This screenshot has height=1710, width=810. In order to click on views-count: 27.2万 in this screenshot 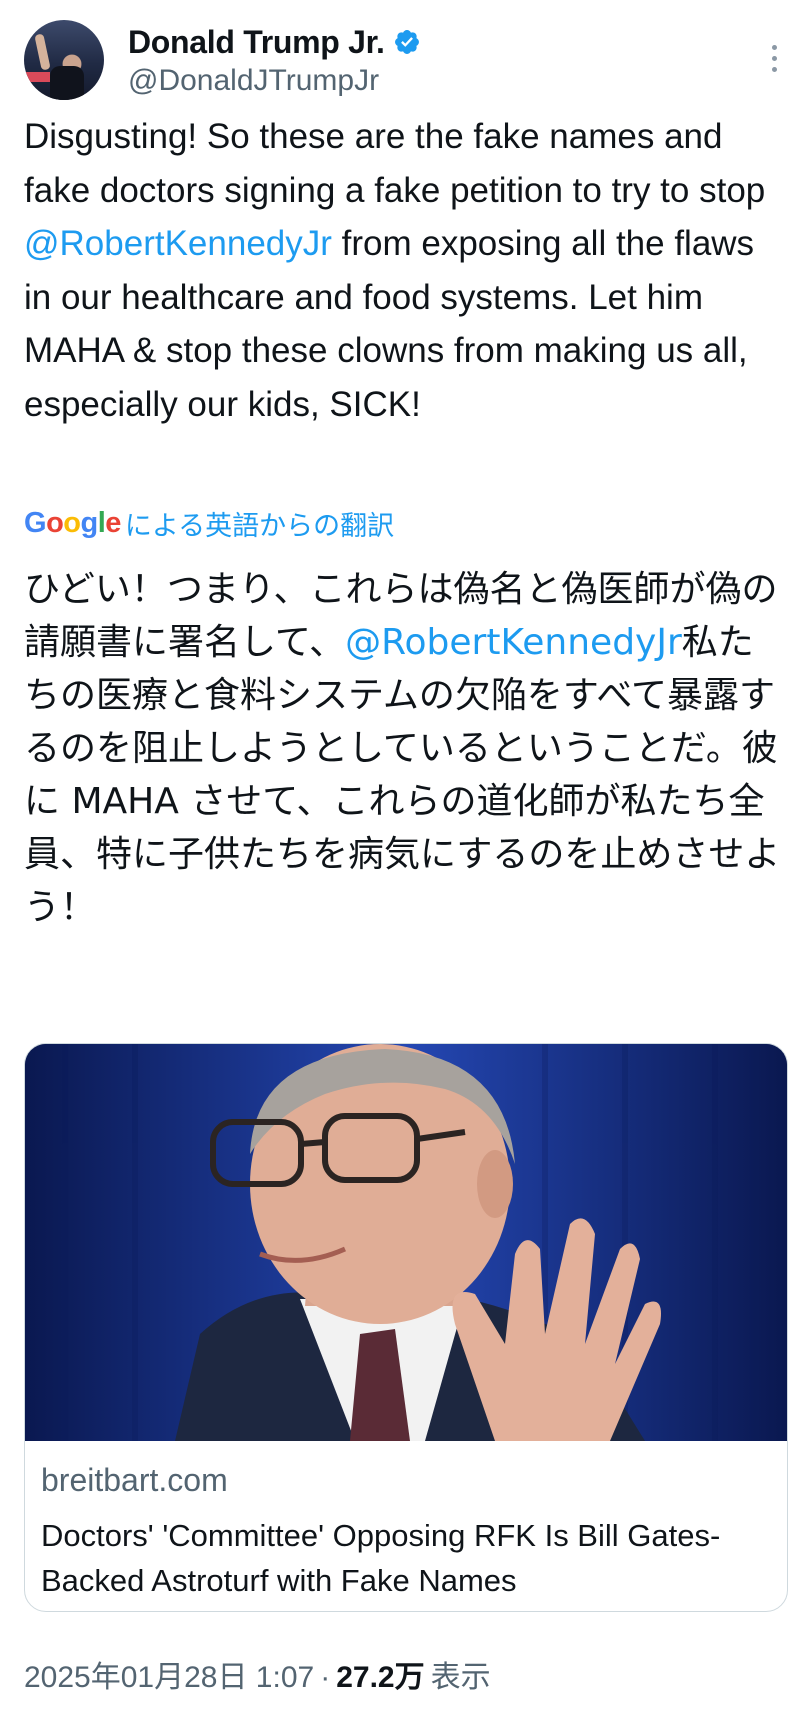, I will do `click(380, 1674)`.